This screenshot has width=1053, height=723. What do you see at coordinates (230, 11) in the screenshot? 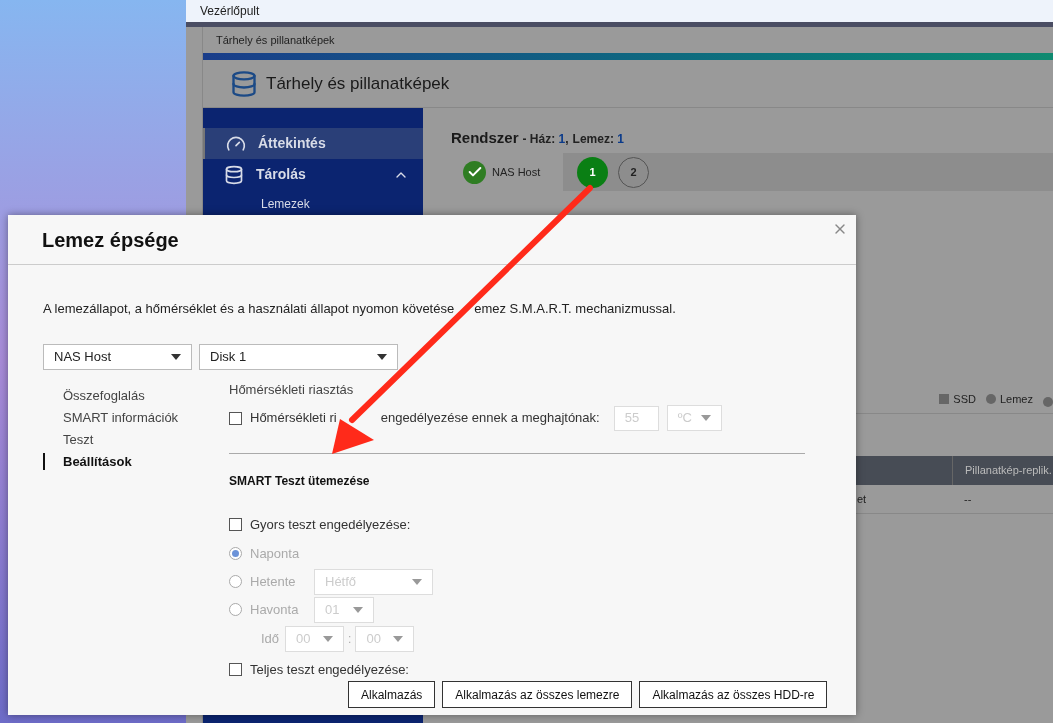
I see `window-title: Vezérlőpult` at bounding box center [230, 11].